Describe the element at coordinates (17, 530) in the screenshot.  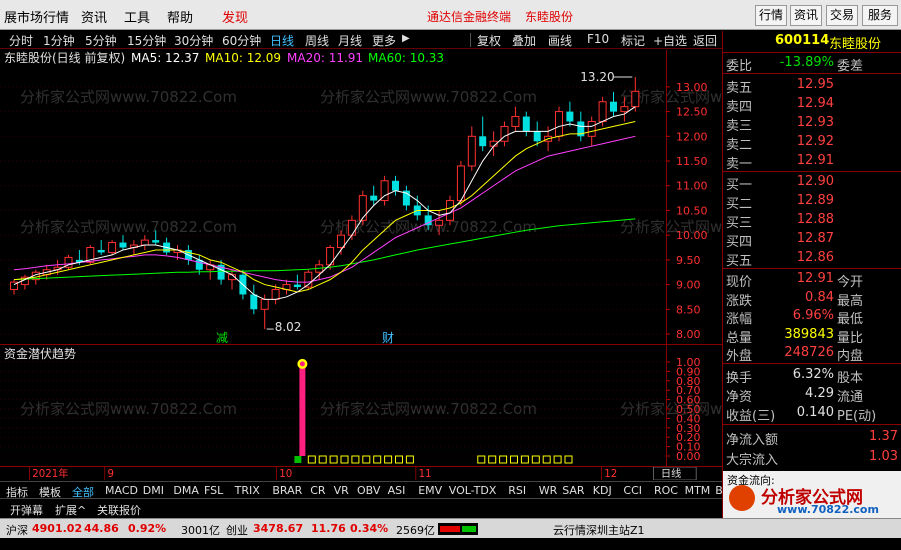
I see `sh-index-label: 沪深` at that location.